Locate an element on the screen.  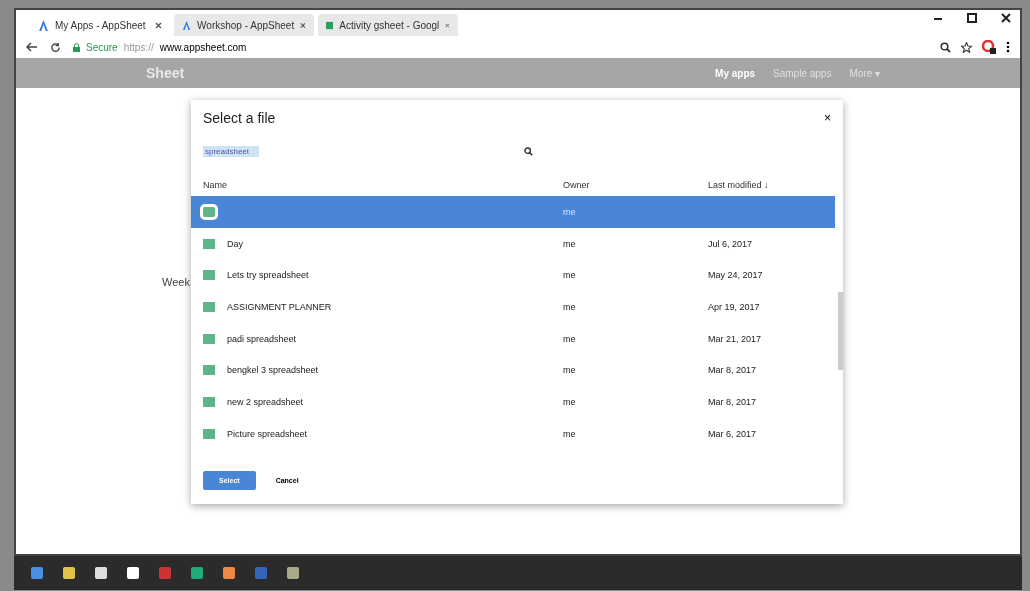
dialog-title: Select a file is located at coordinates (239, 118).